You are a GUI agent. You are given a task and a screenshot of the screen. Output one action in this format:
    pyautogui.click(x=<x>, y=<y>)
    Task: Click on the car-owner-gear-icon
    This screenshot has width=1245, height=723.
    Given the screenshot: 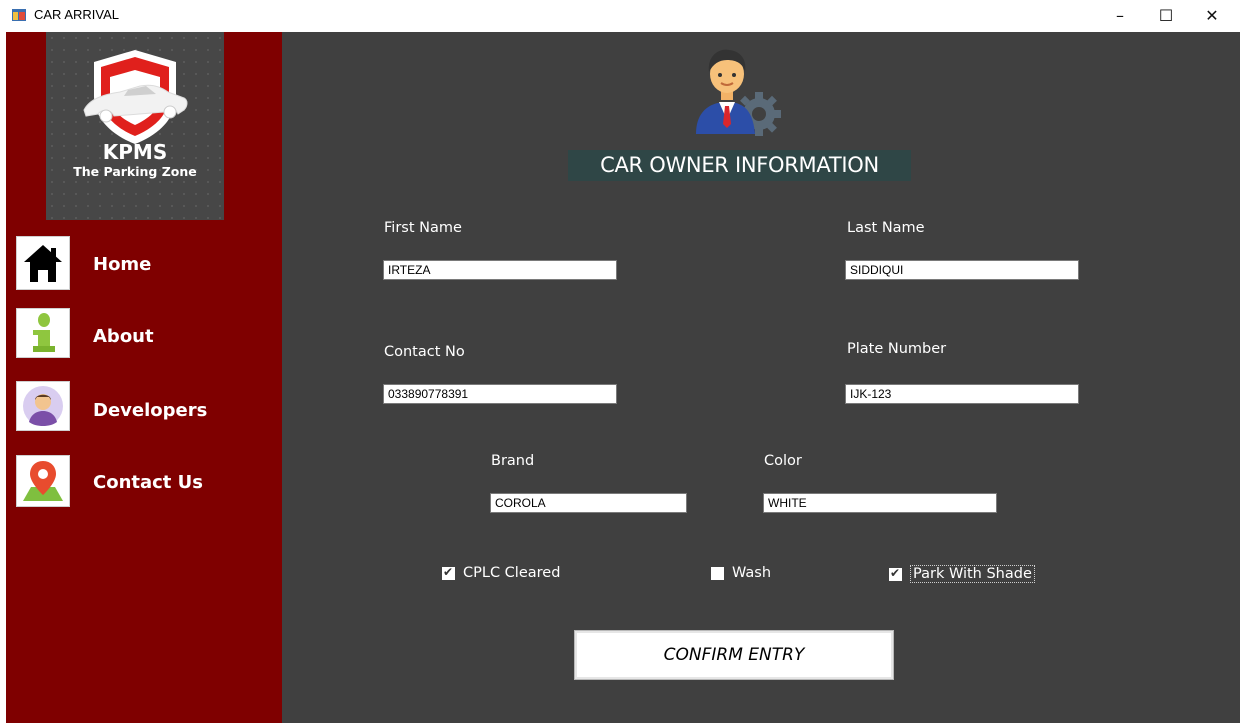 What is the action you would take?
    pyautogui.click(x=738, y=92)
    